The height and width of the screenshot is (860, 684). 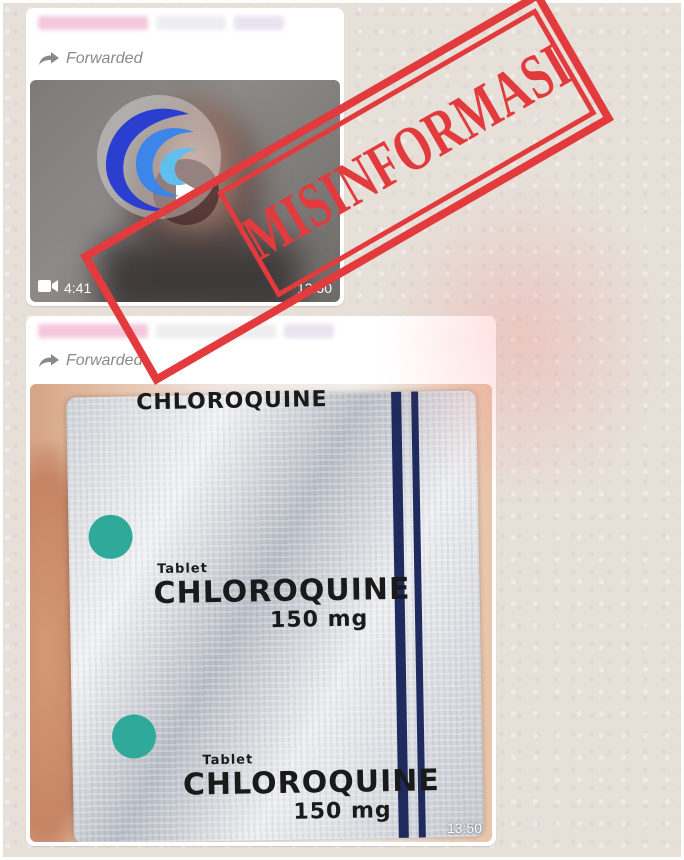 What do you see at coordinates (78, 287) in the screenshot?
I see `video-duration: 4:41` at bounding box center [78, 287].